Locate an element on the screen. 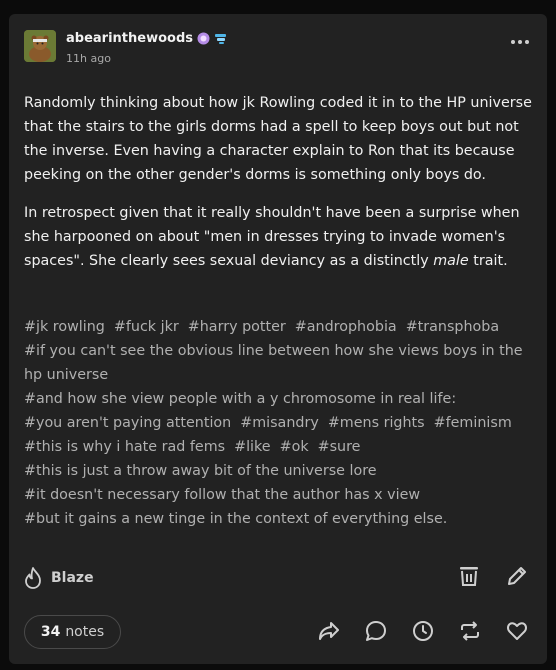 The width and height of the screenshot is (556, 670). post-actions is located at coordinates (423, 631).